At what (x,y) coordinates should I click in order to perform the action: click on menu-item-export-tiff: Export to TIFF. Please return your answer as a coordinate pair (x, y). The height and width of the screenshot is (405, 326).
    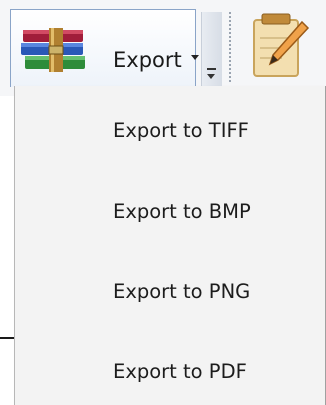
    Looking at the image, I should click on (170, 131).